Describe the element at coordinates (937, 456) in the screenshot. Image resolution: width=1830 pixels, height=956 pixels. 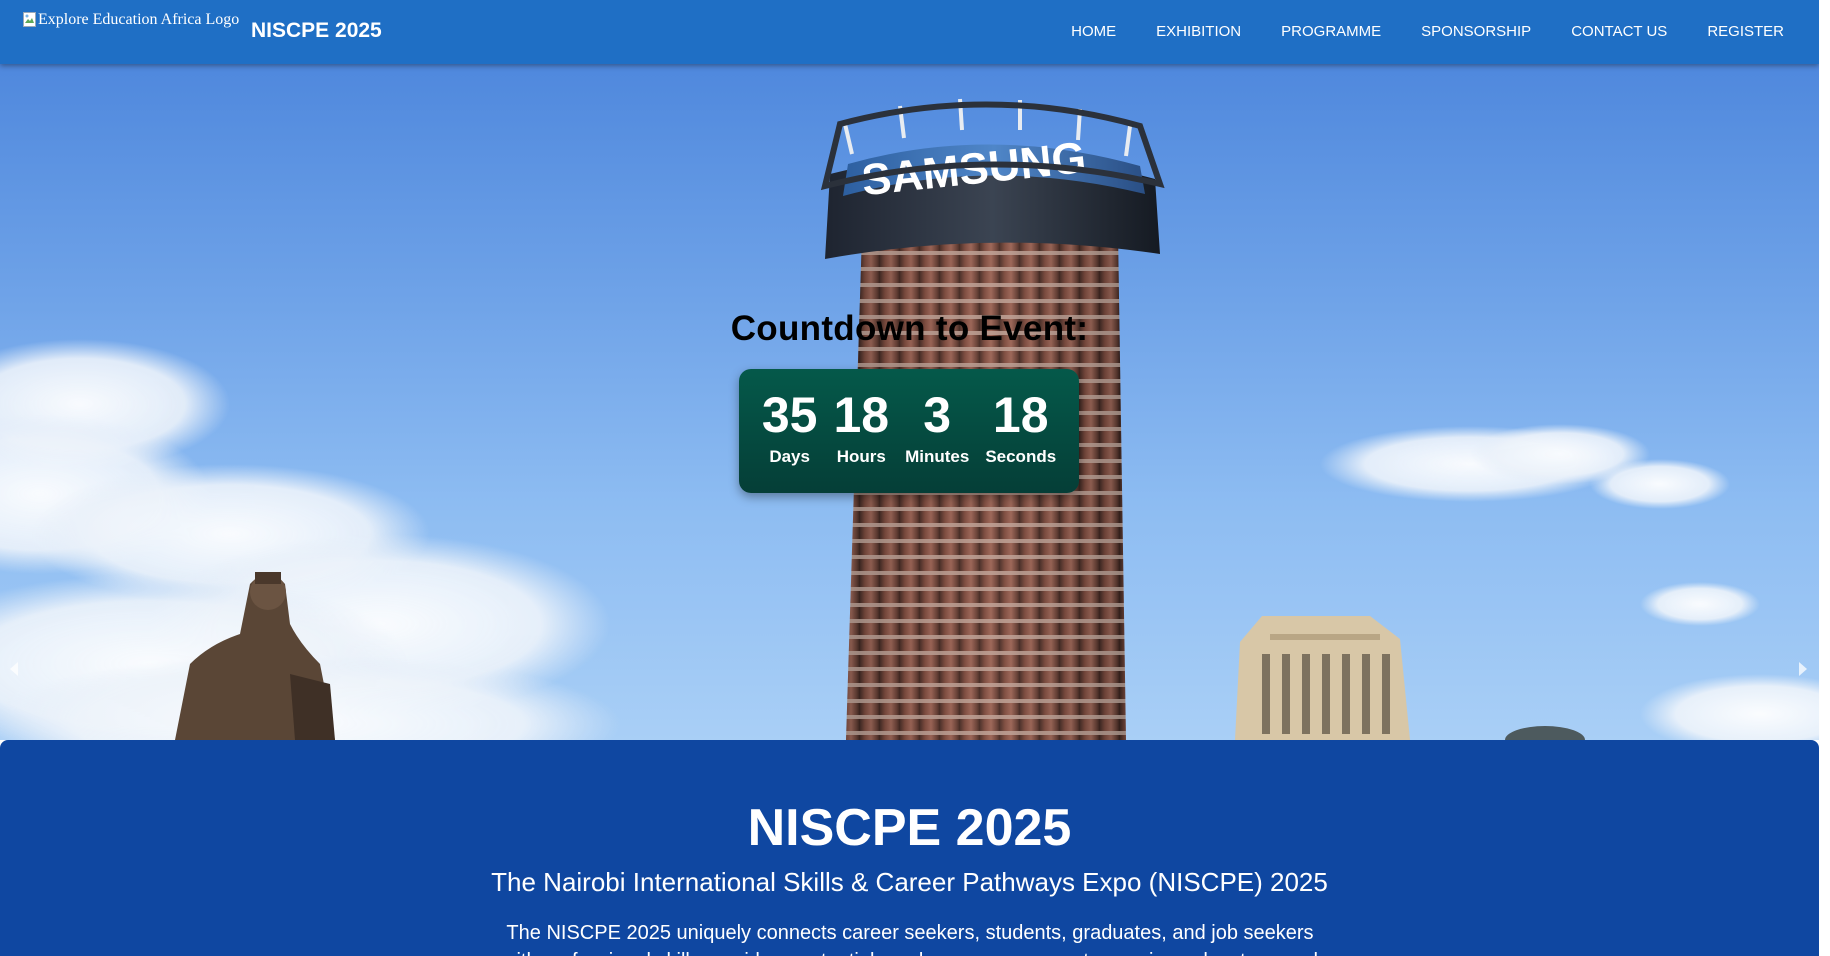
I see `countdown-minutes-label: Minutes` at that location.